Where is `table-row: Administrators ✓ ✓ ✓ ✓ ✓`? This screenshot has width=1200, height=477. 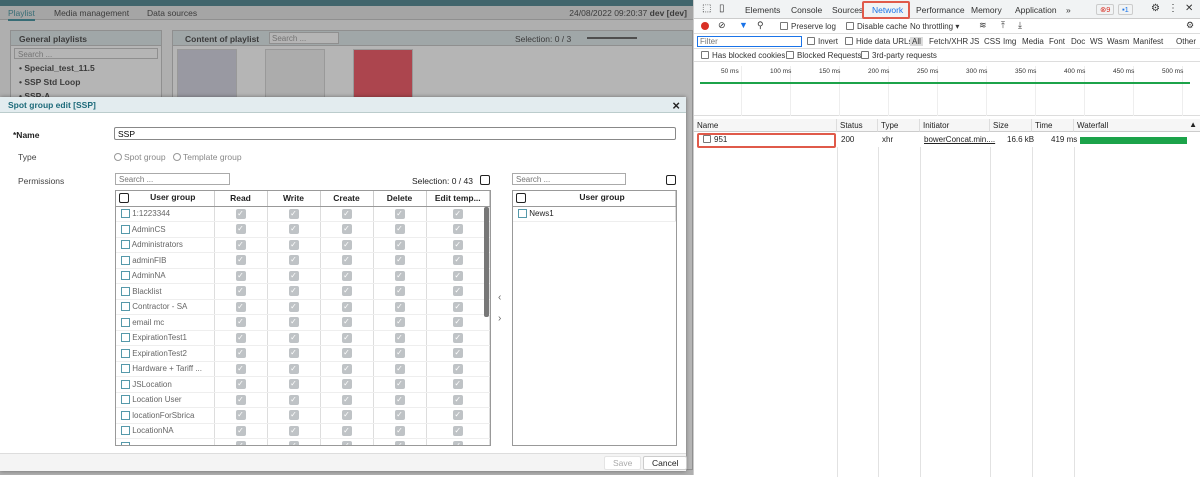
table-row: Administrators ✓ ✓ ✓ ✓ ✓ is located at coordinates (303, 245).